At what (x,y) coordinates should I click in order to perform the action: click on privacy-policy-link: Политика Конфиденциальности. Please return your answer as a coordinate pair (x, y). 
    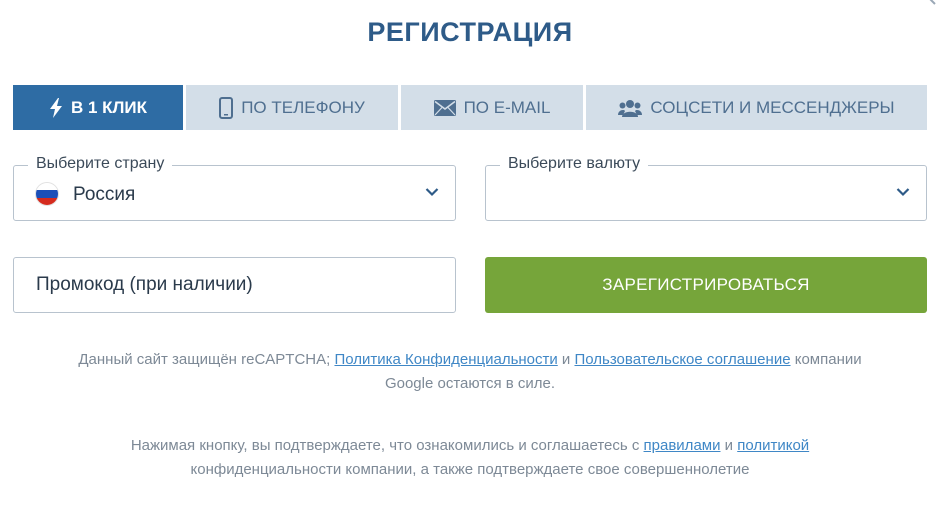
    Looking at the image, I should click on (445, 359).